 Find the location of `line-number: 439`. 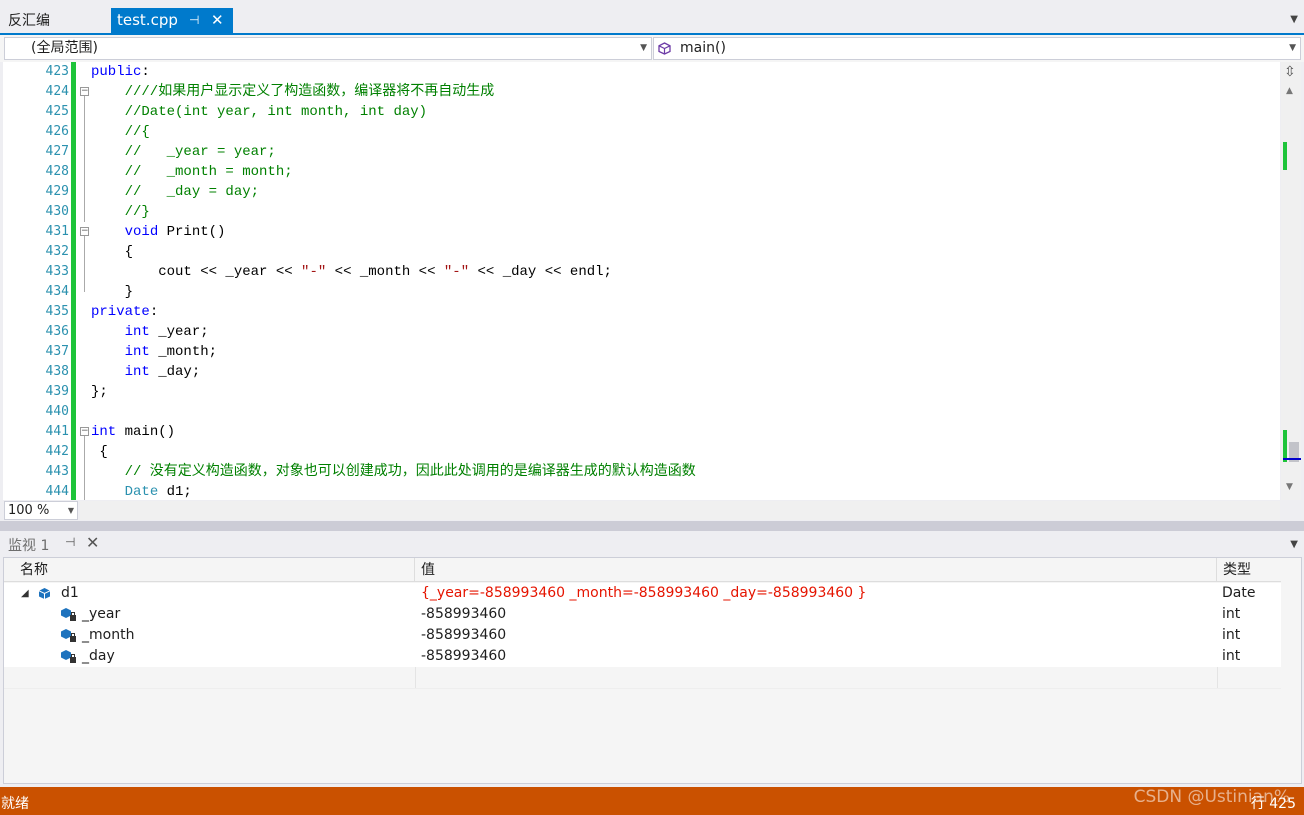

line-number: 439 is located at coordinates (57, 391).